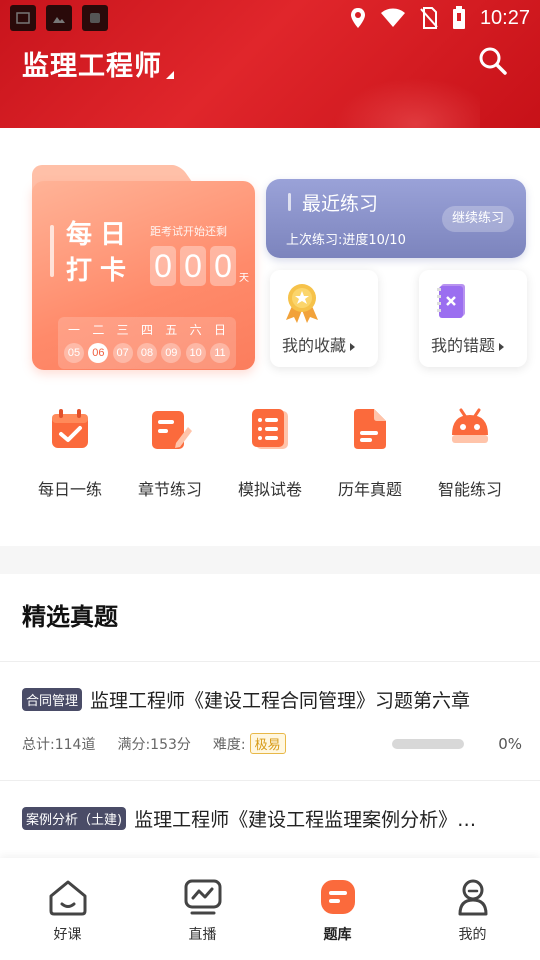 This screenshot has height=960, width=540. Describe the element at coordinates (337, 935) in the screenshot. I see `nav-label: 题库` at that location.